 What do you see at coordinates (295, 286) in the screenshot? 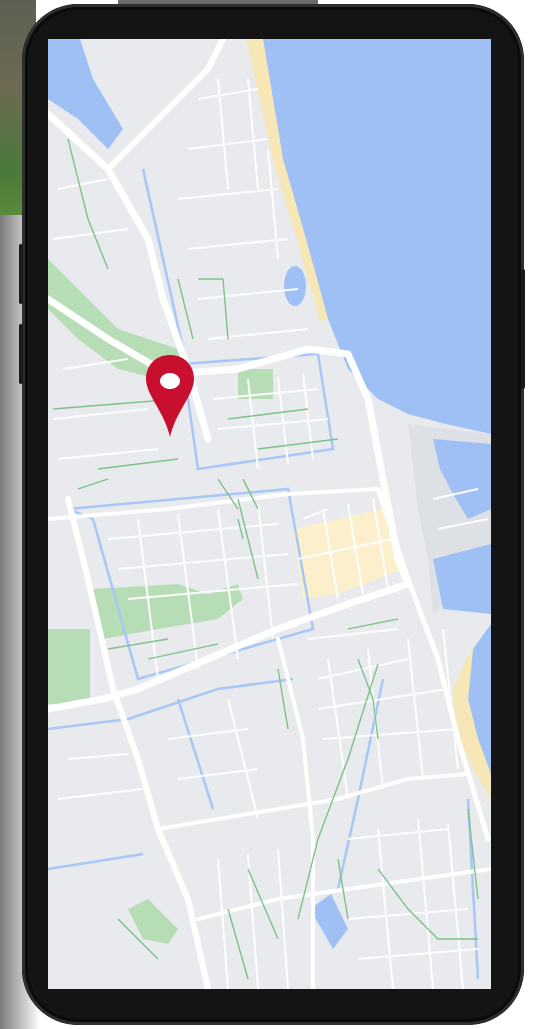
I see `pond` at bounding box center [295, 286].